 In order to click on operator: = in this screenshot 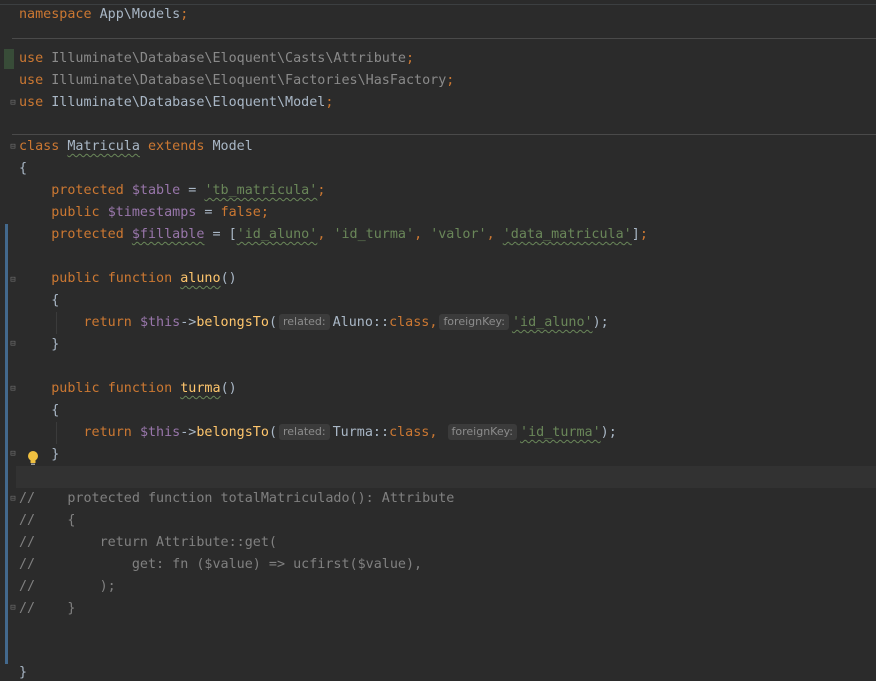, I will do `click(192, 190)`.